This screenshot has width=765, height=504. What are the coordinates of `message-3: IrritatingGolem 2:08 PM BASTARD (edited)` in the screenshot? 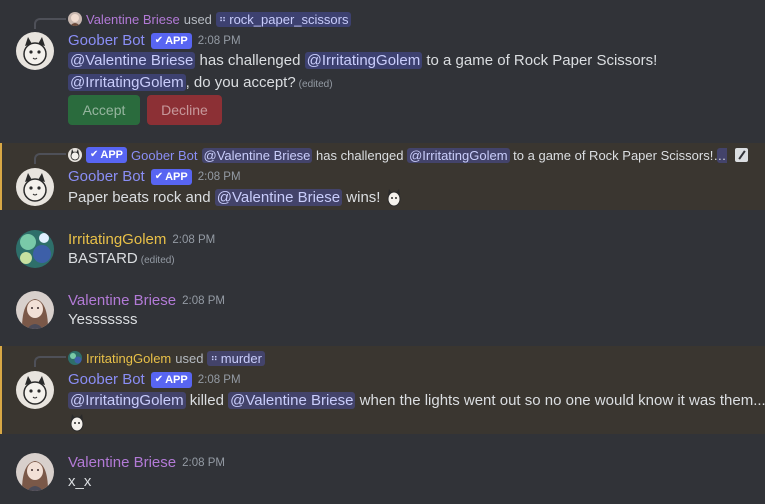 It's located at (382, 253).